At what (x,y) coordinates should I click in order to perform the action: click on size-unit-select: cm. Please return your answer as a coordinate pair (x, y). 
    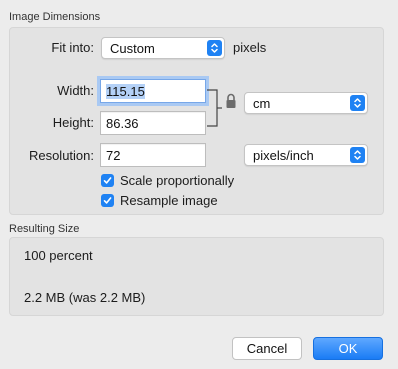
    Looking at the image, I should click on (306, 103).